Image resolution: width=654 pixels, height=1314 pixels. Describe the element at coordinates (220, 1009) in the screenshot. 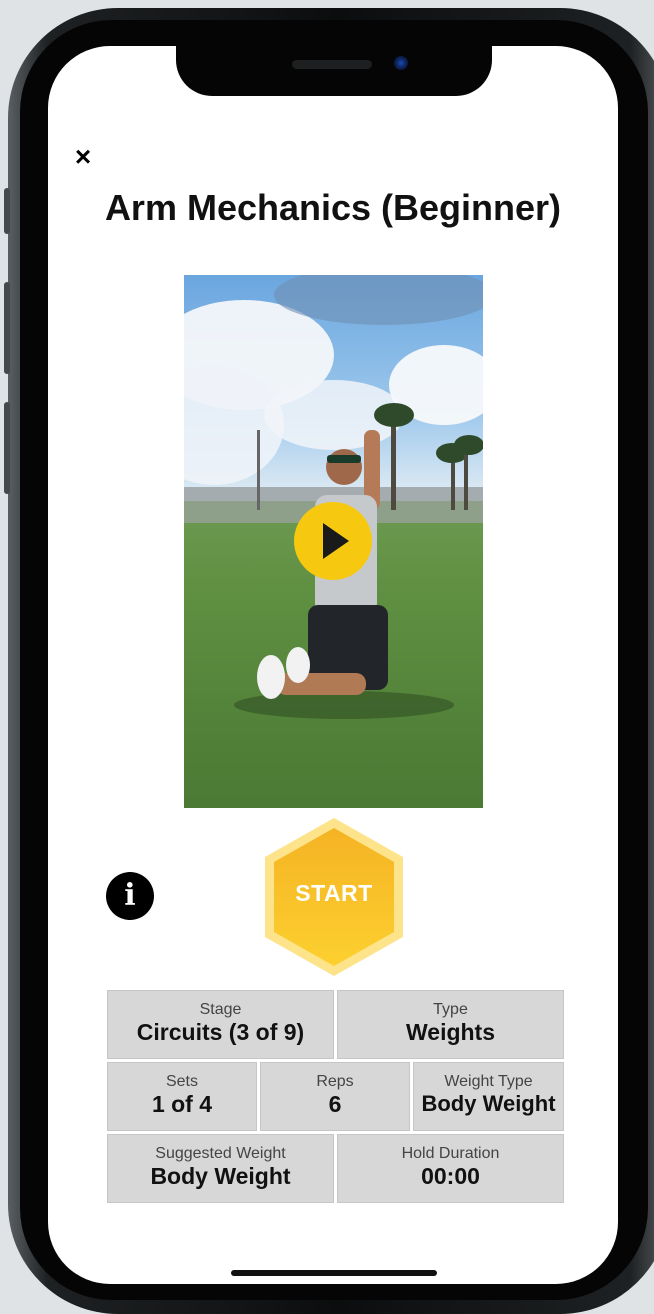

I see `stage-label: Stage` at that location.